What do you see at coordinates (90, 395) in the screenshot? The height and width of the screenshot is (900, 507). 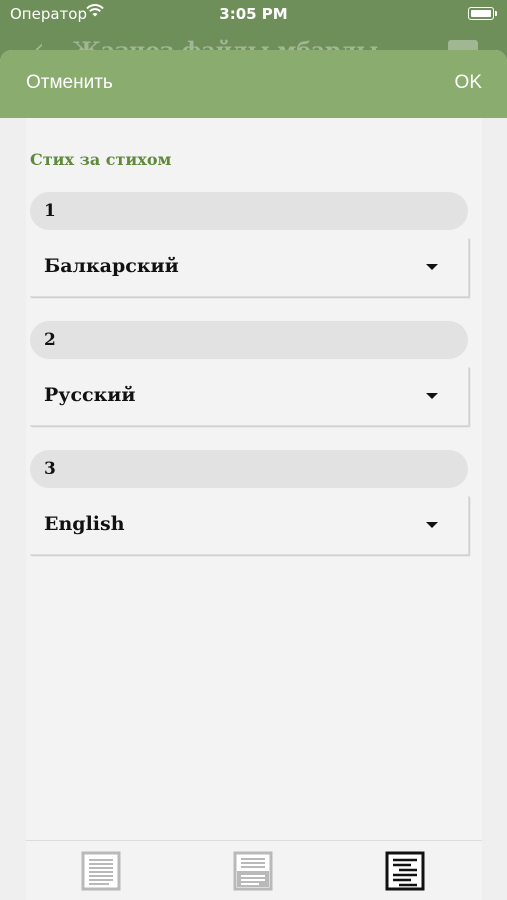 I see `language-value: Русский` at bounding box center [90, 395].